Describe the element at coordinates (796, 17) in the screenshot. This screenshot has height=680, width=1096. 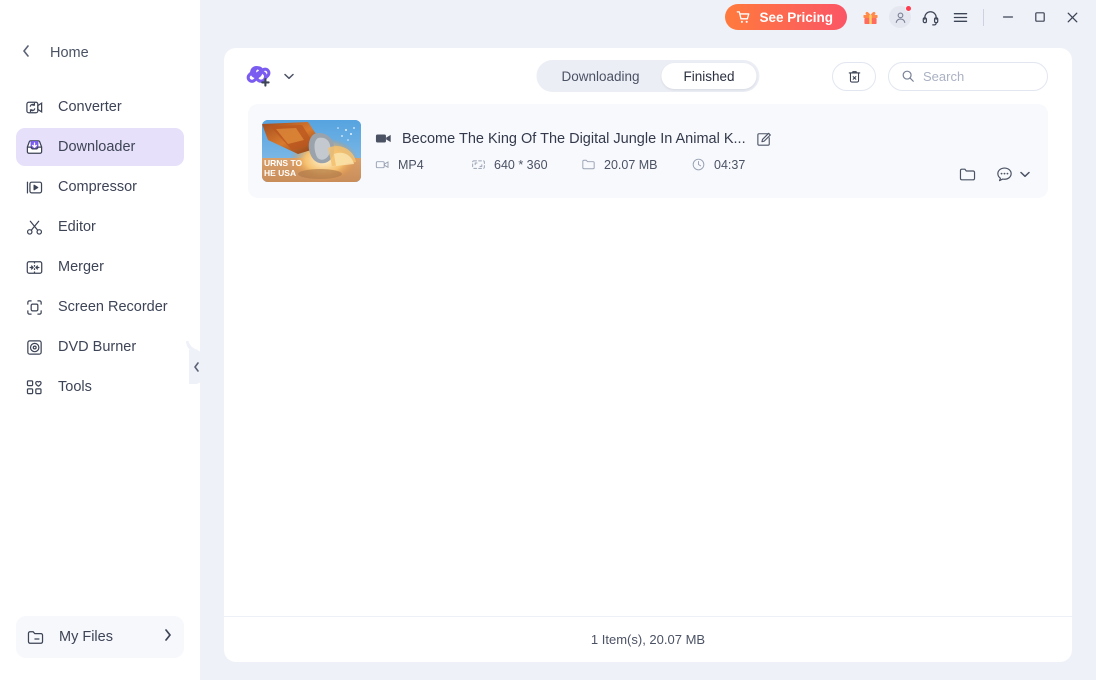
I see `see-pricing-label: See Pricing` at that location.